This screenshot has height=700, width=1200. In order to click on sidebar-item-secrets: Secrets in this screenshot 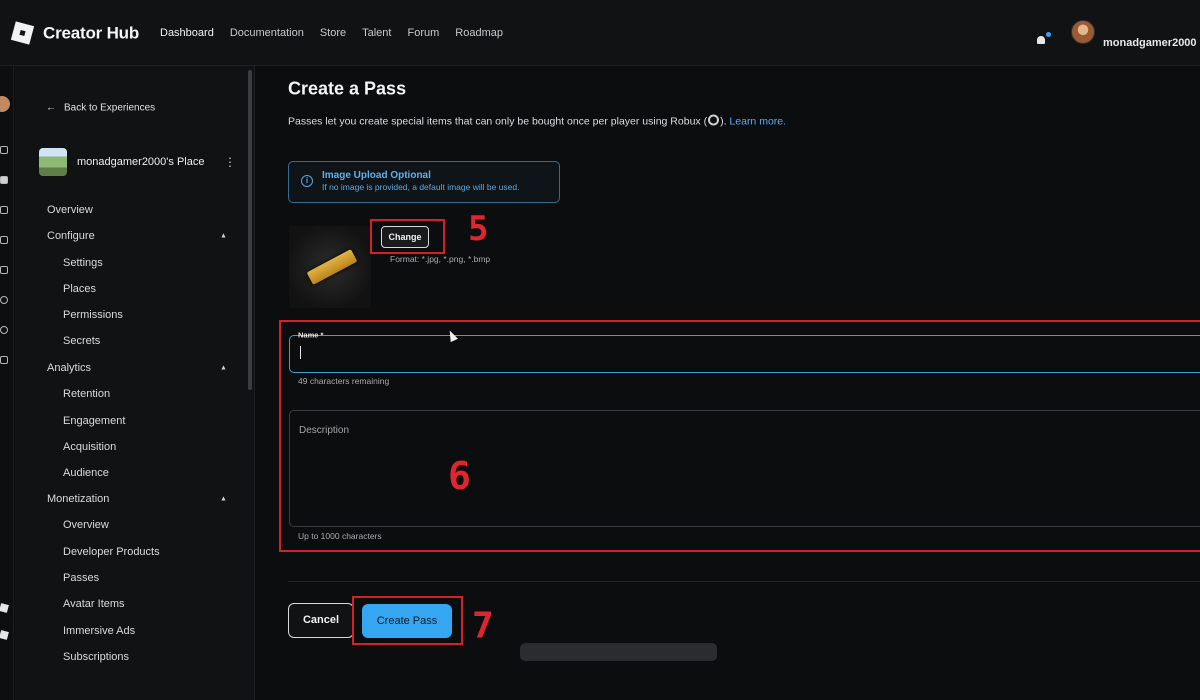, I will do `click(81, 341)`.